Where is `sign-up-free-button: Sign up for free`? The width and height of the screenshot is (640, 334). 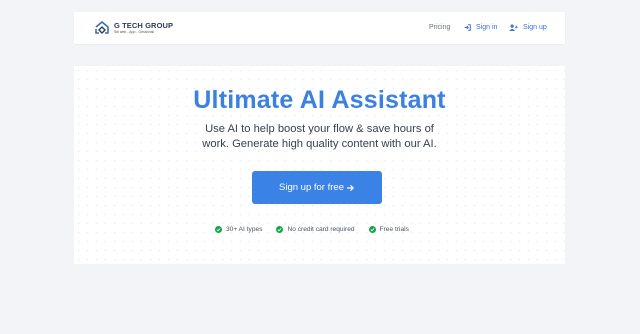
sign-up-free-button: Sign up for free is located at coordinates (317, 187).